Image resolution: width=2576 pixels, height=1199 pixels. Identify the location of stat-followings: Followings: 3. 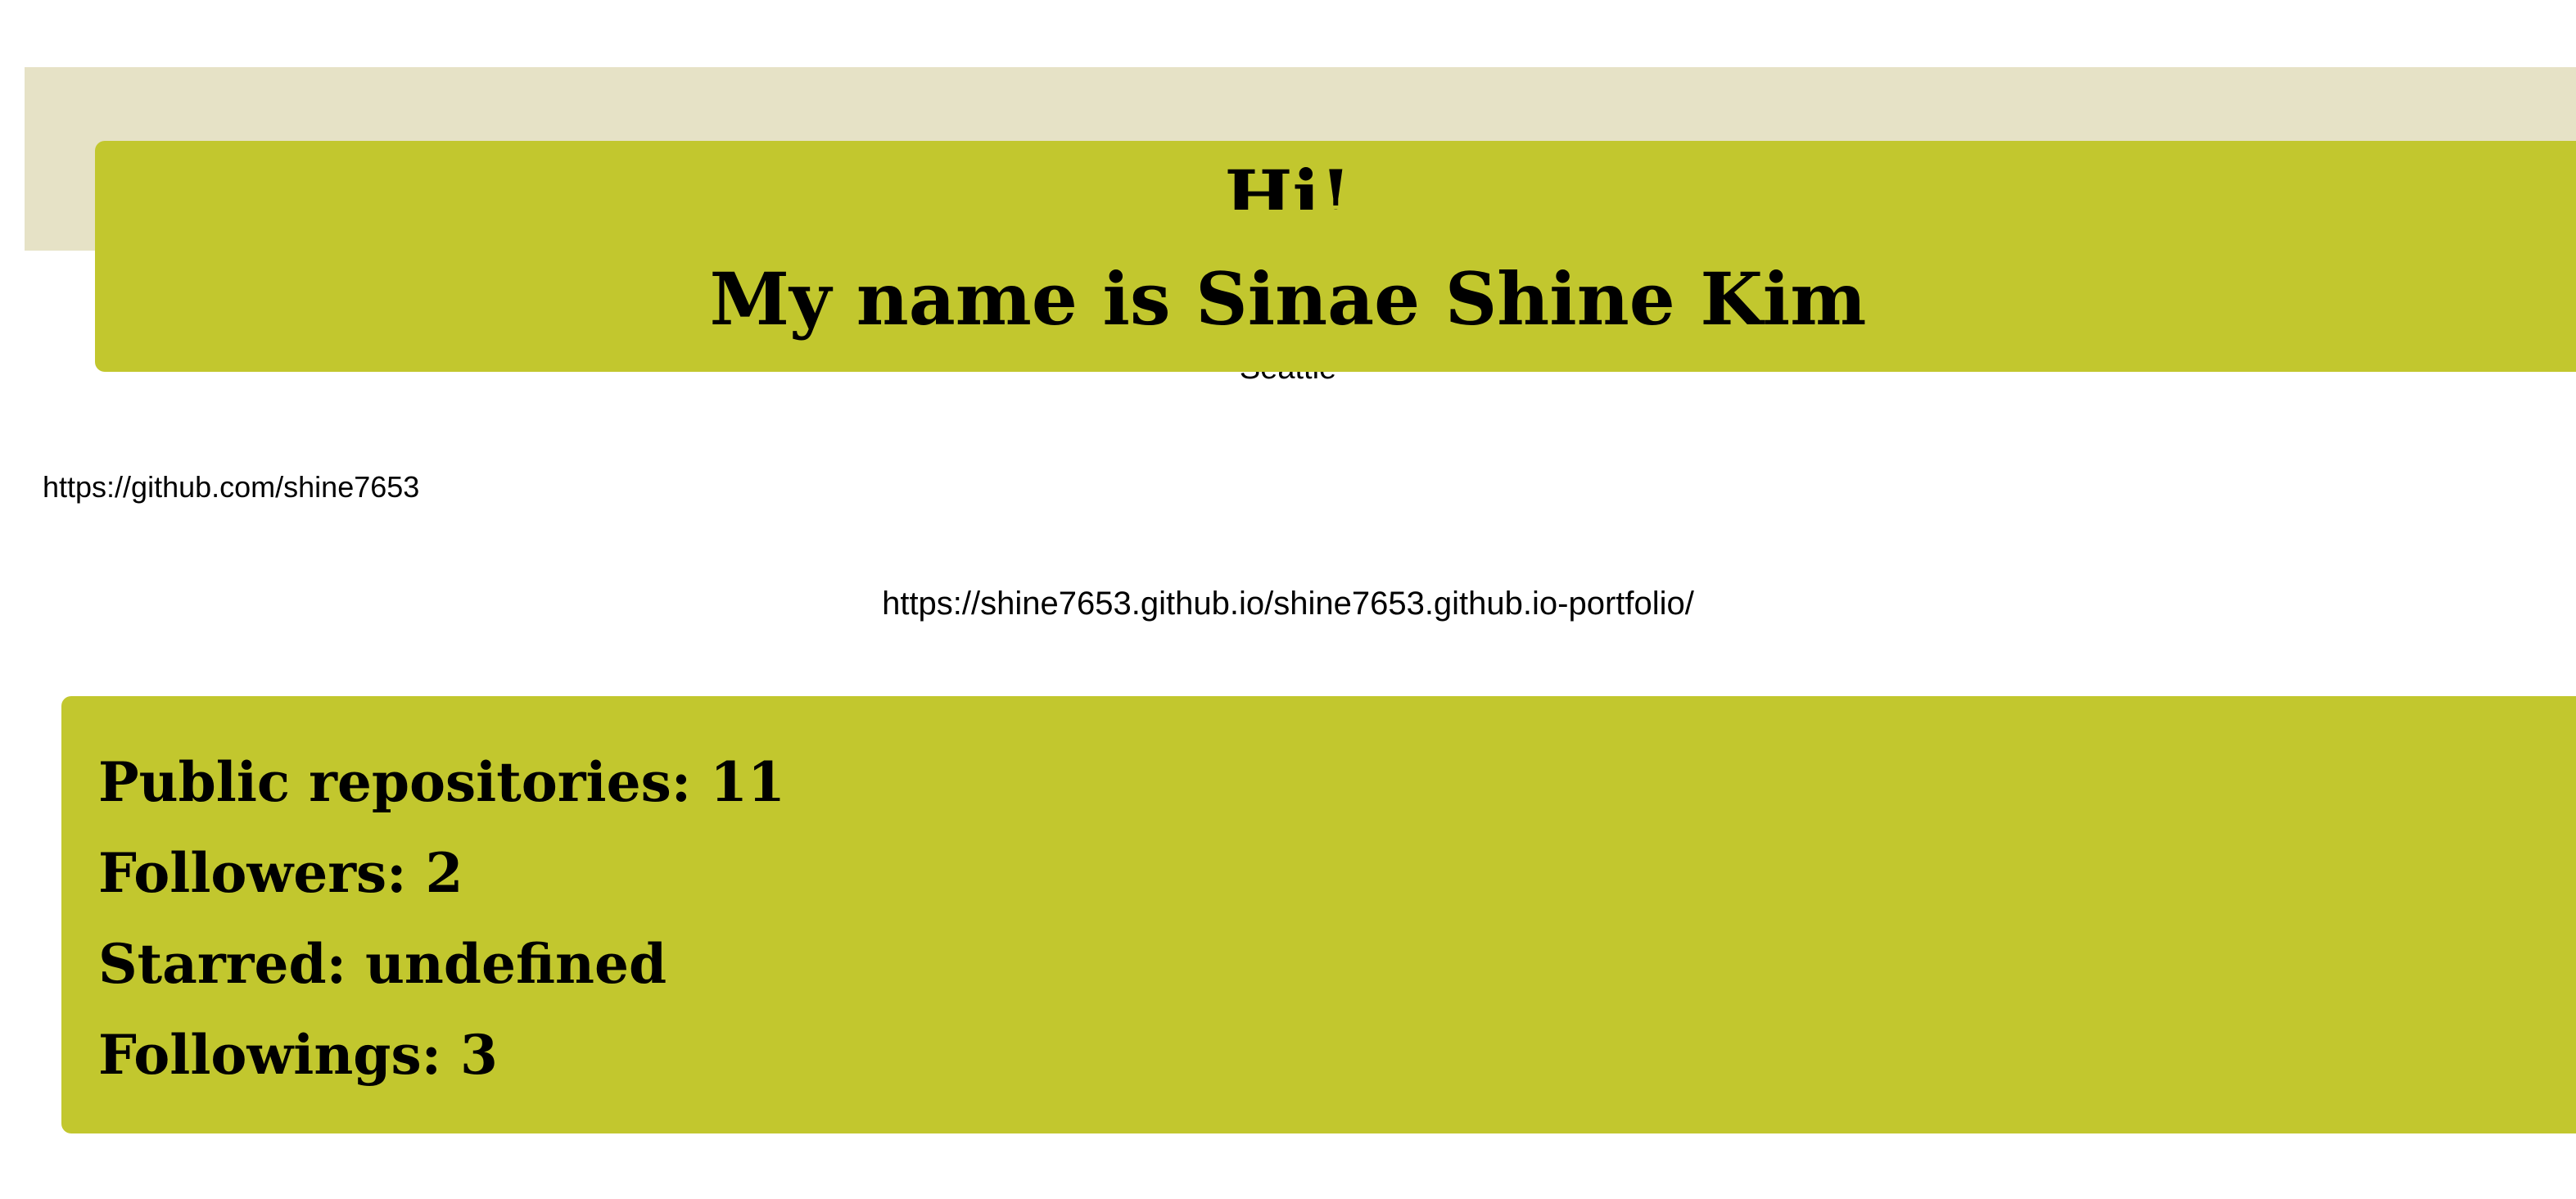
(298, 1055).